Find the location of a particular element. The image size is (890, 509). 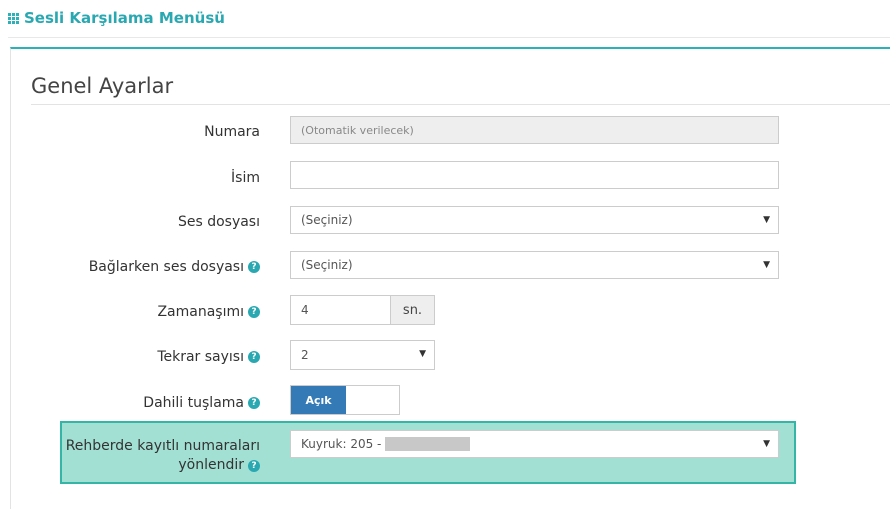

rehber-label-line1: Rehberde kayıtlı numaraları is located at coordinates (162, 446).